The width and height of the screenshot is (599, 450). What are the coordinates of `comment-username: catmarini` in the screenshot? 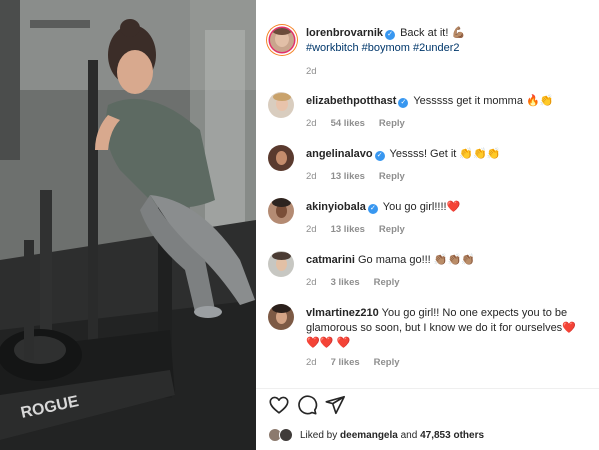 It's located at (330, 260).